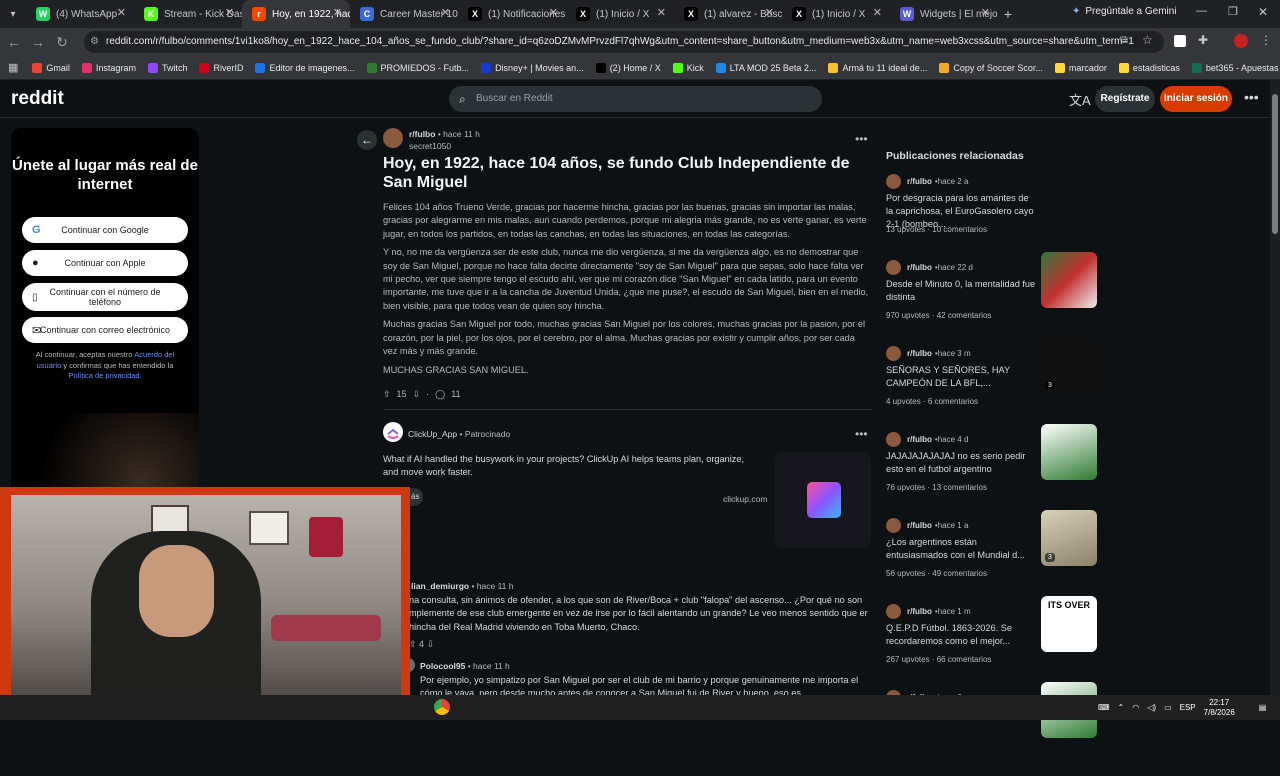  What do you see at coordinates (14, 42) in the screenshot?
I see `back-icon: ←` at bounding box center [14, 42].